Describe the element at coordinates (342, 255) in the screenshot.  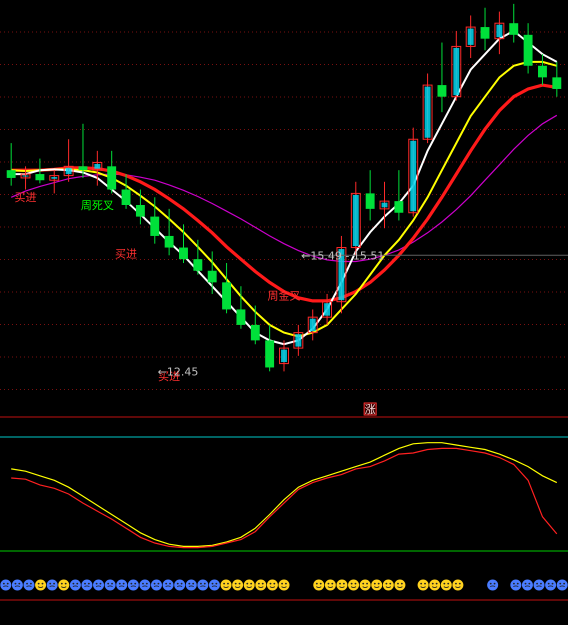
I see `price-marker-label: ←15.49 - 15.51` at that location.